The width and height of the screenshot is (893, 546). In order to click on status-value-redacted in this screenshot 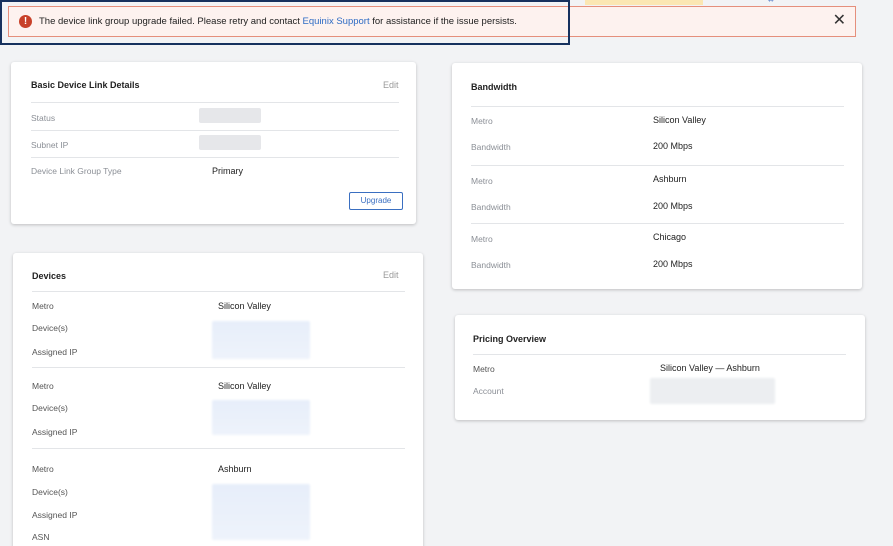, I will do `click(230, 115)`.